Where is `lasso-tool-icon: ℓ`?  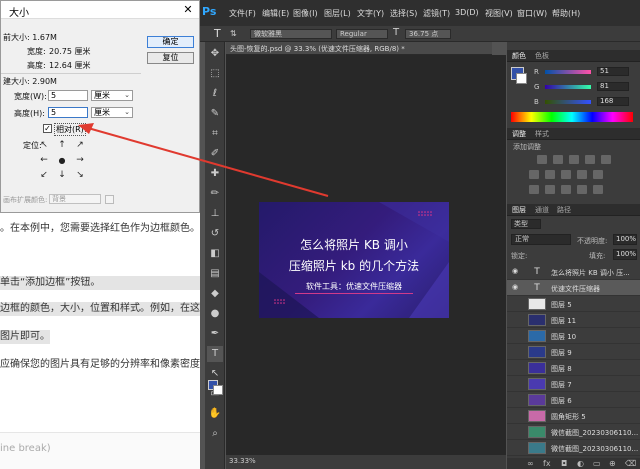 lasso-tool-icon: ℓ is located at coordinates (215, 94).